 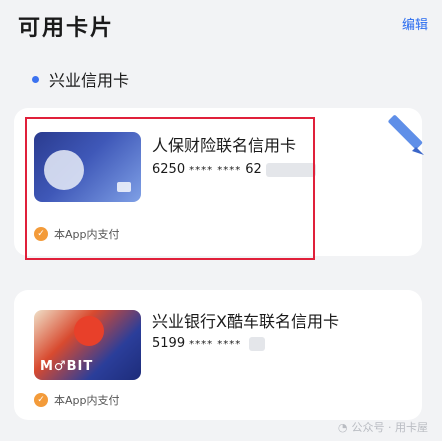 I want to click on card-chip-icon, so click(x=124, y=187).